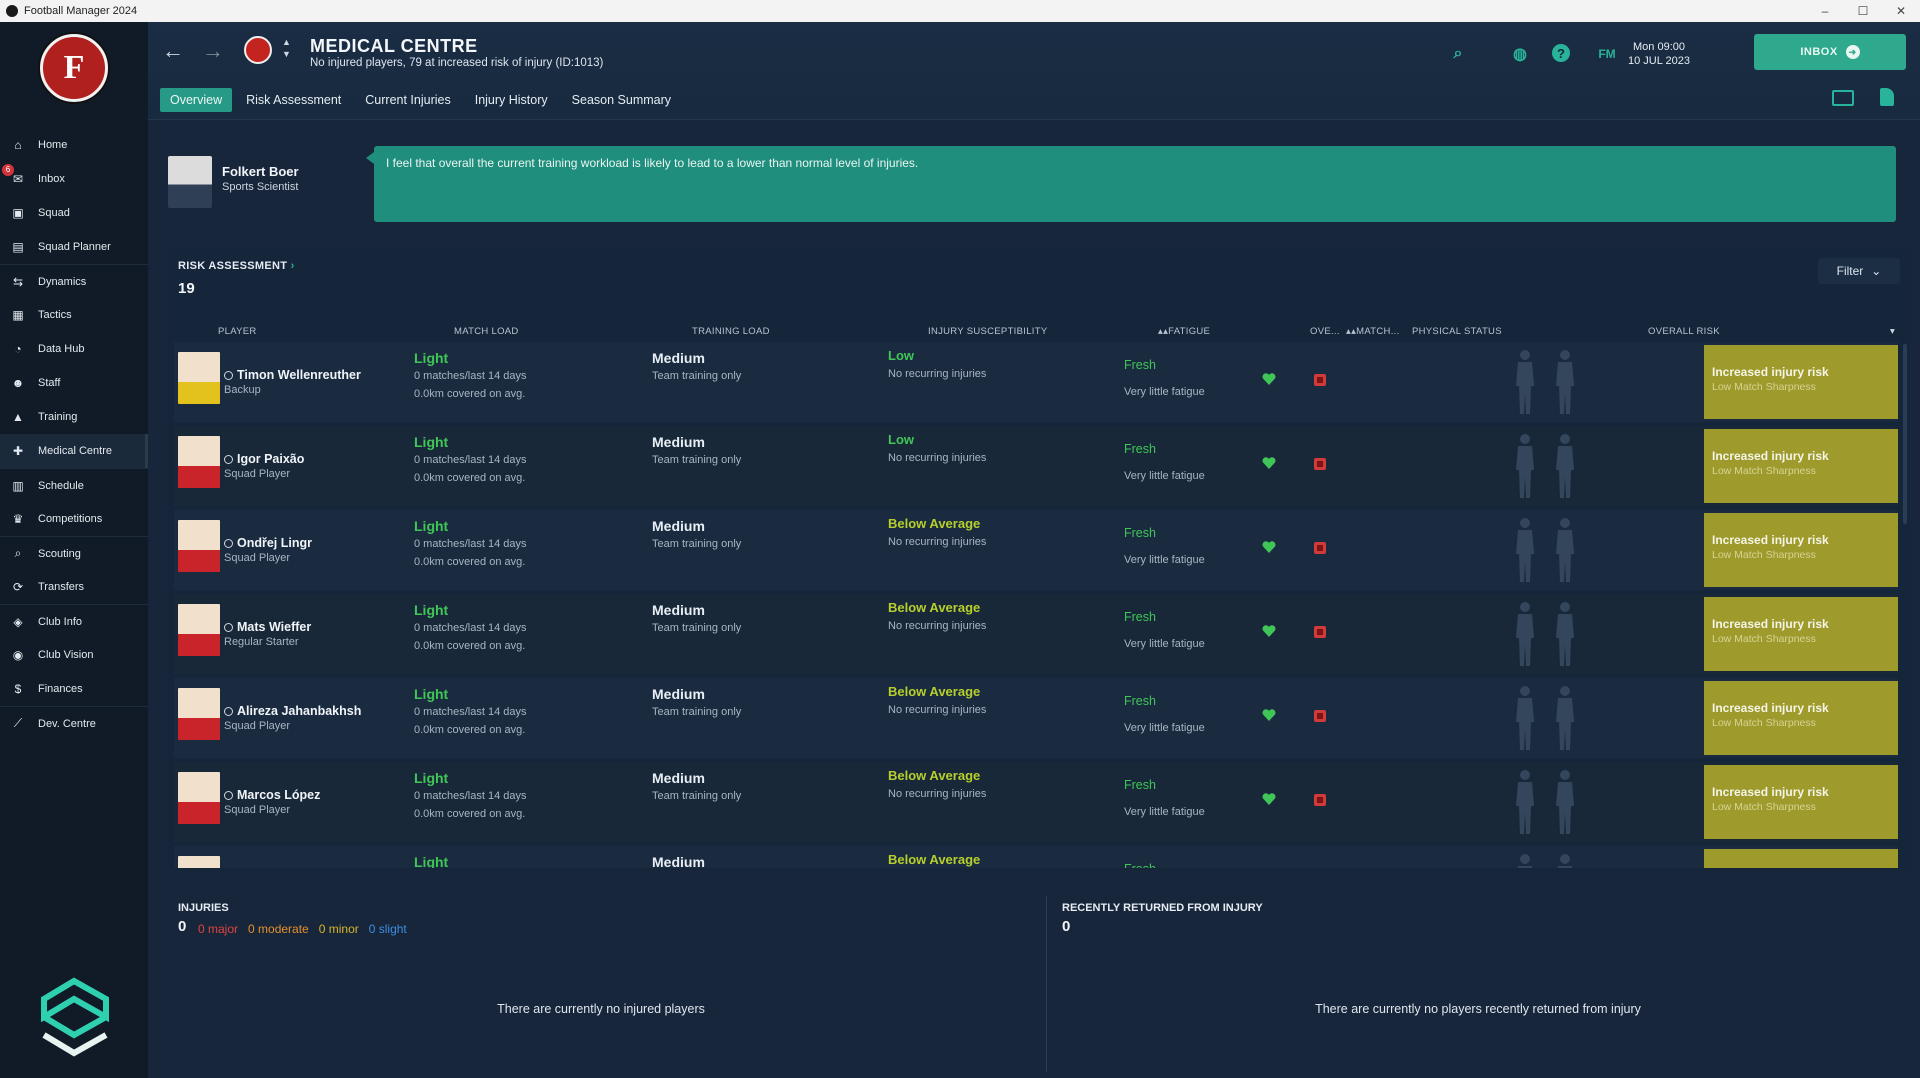  I want to click on player-name: Igor Paixão, so click(264, 459).